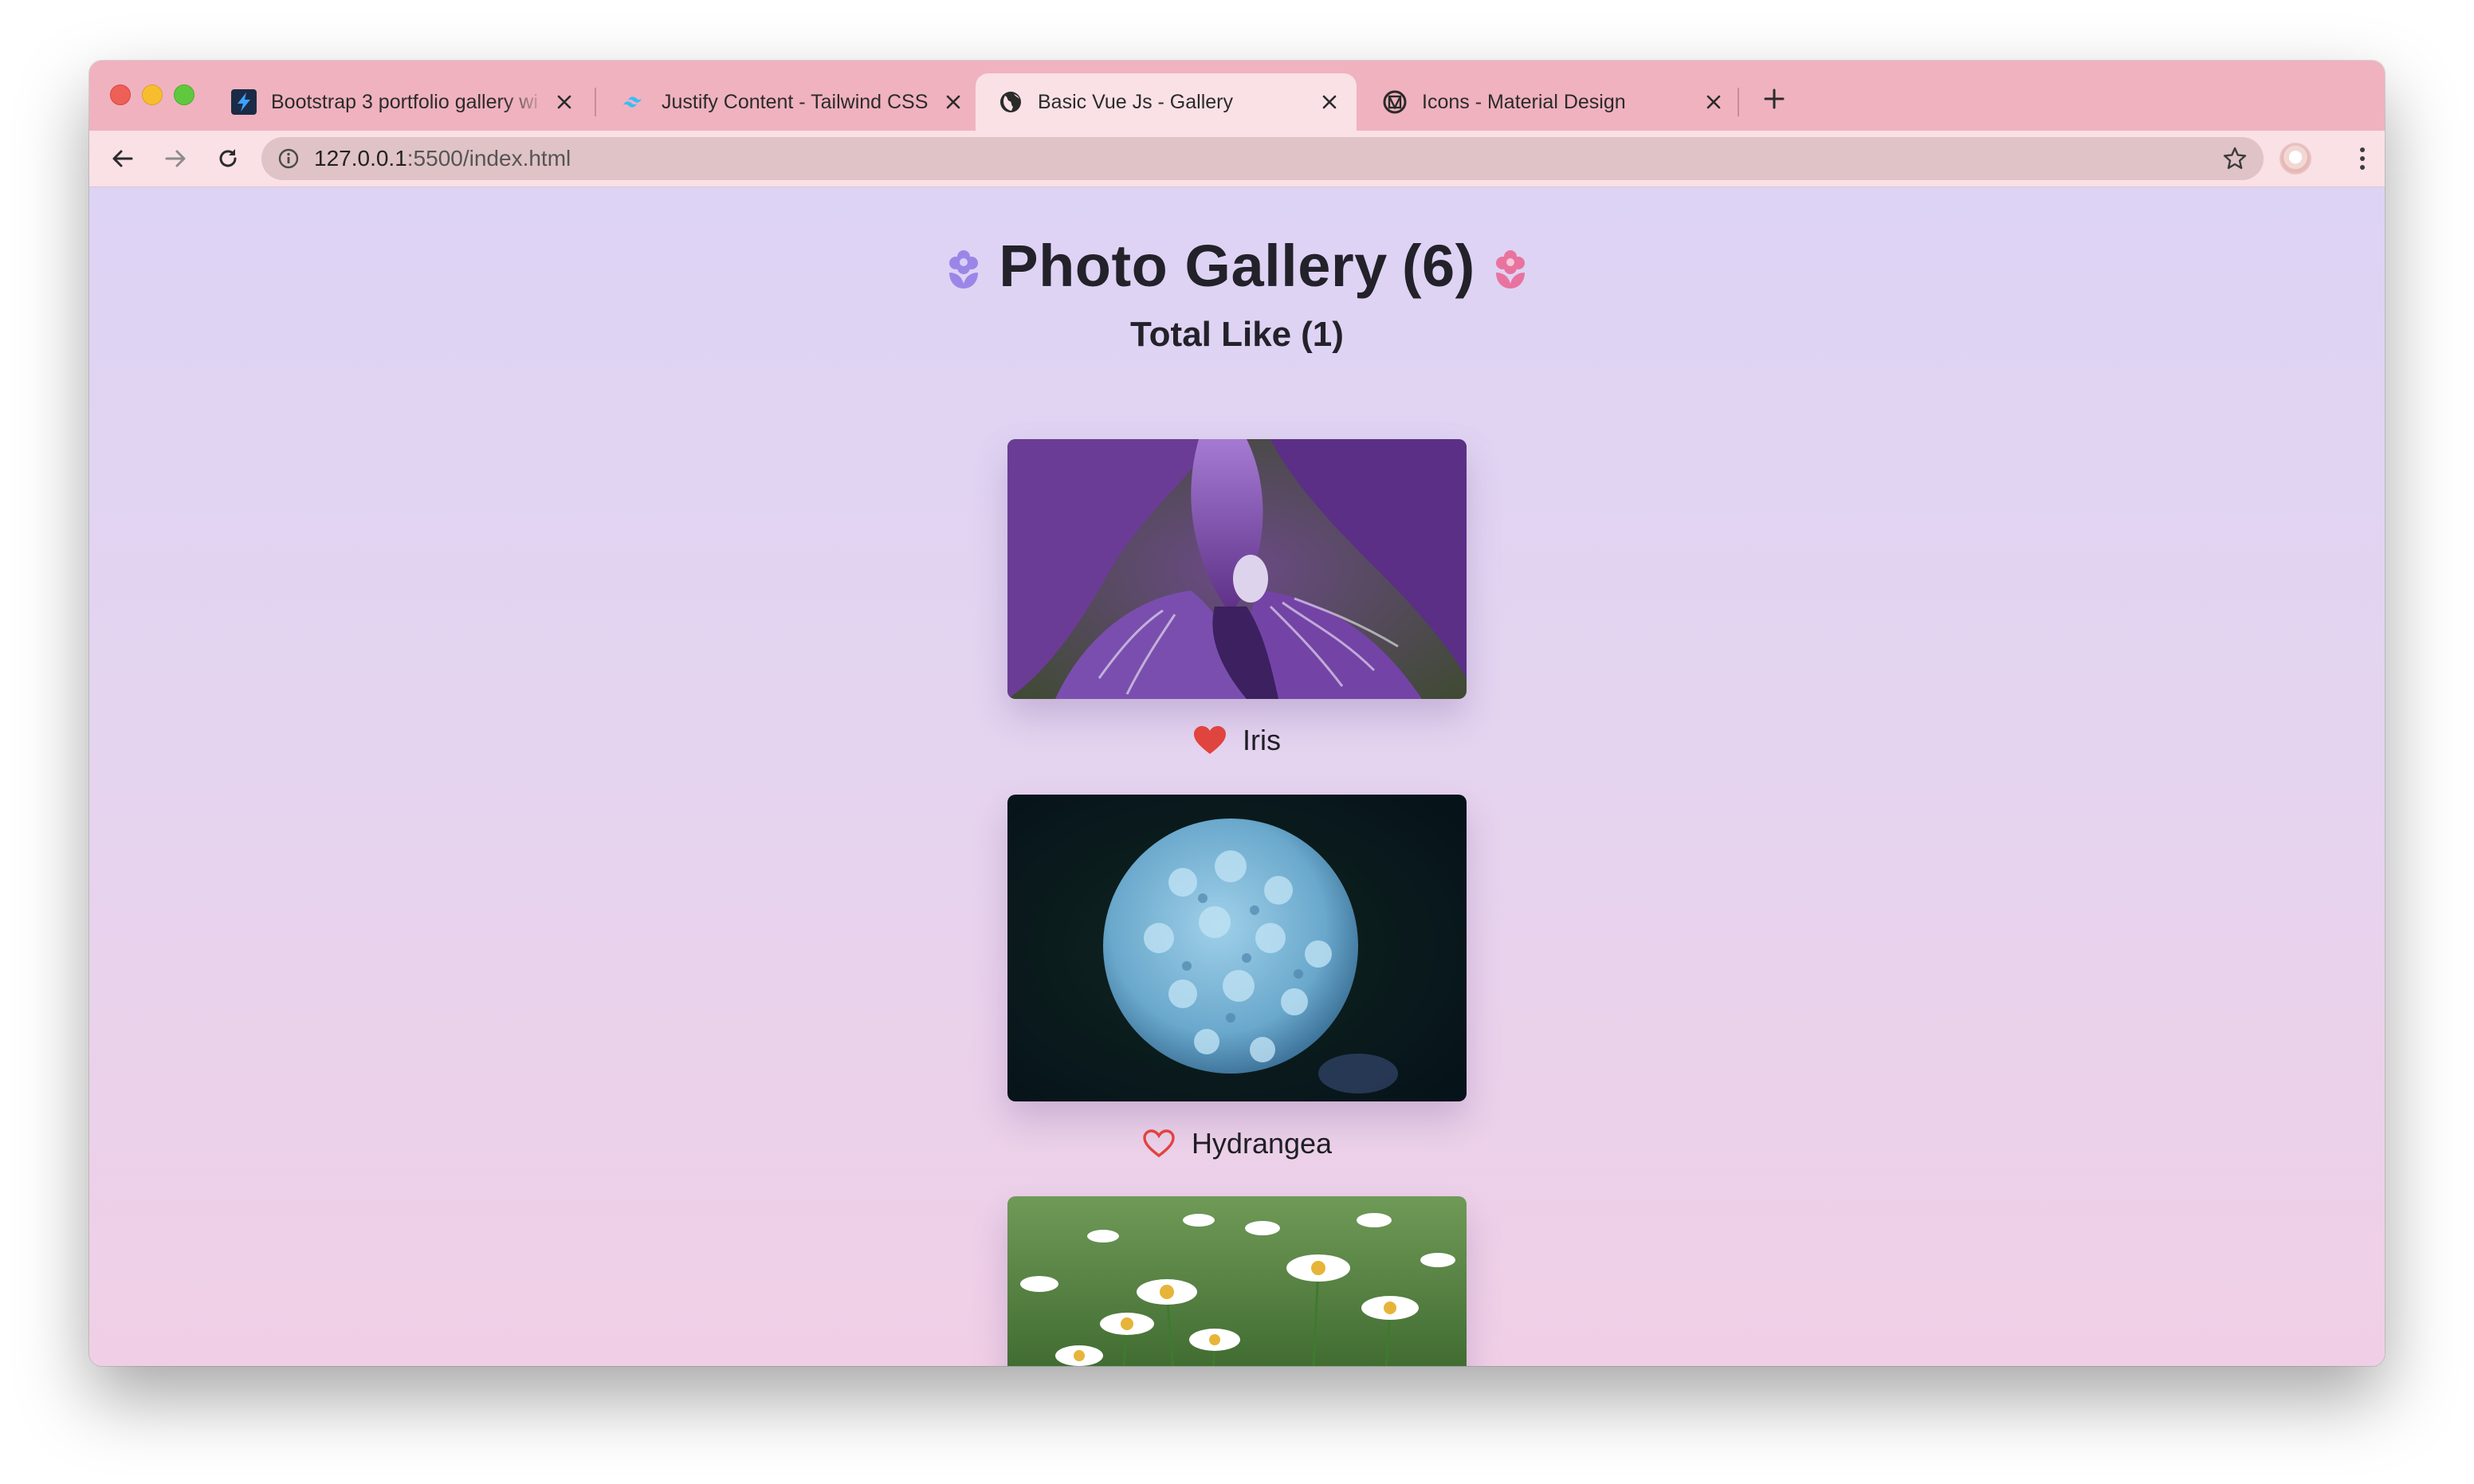  I want to click on plus-icon, so click(1775, 98).